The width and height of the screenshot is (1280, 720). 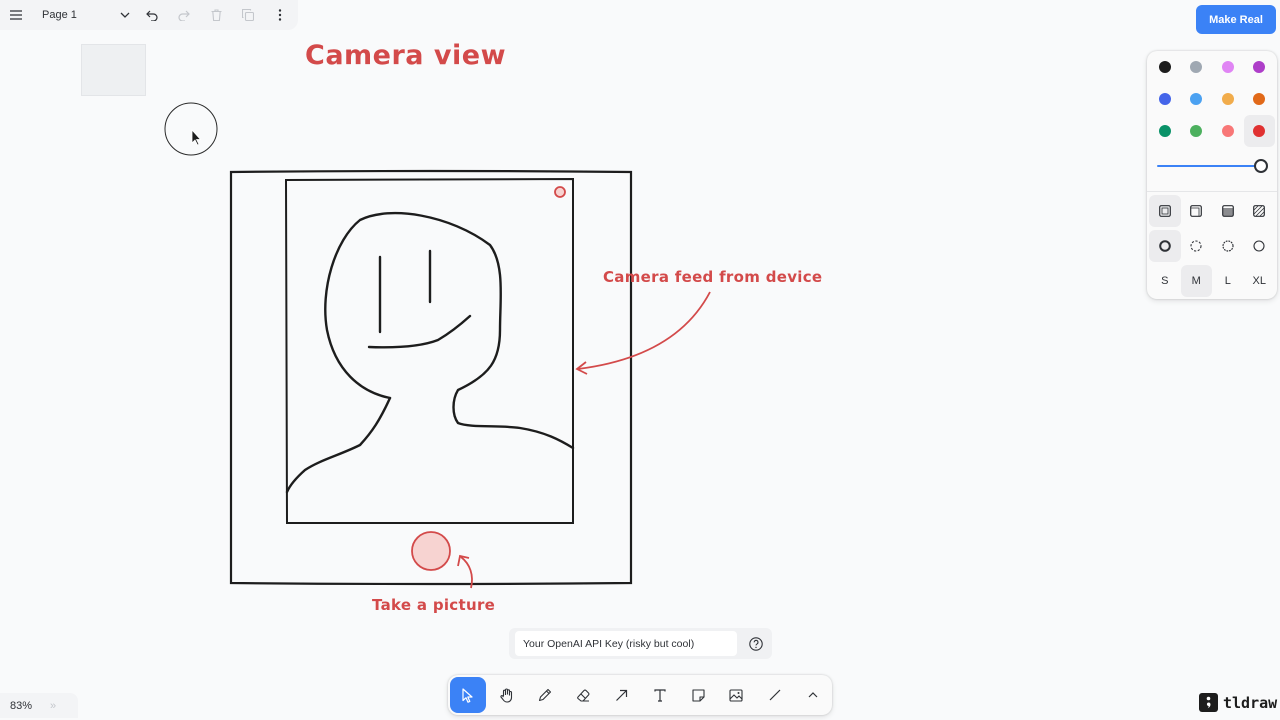 I want to click on tldraw-logo: tldraw, so click(x=1238, y=702).